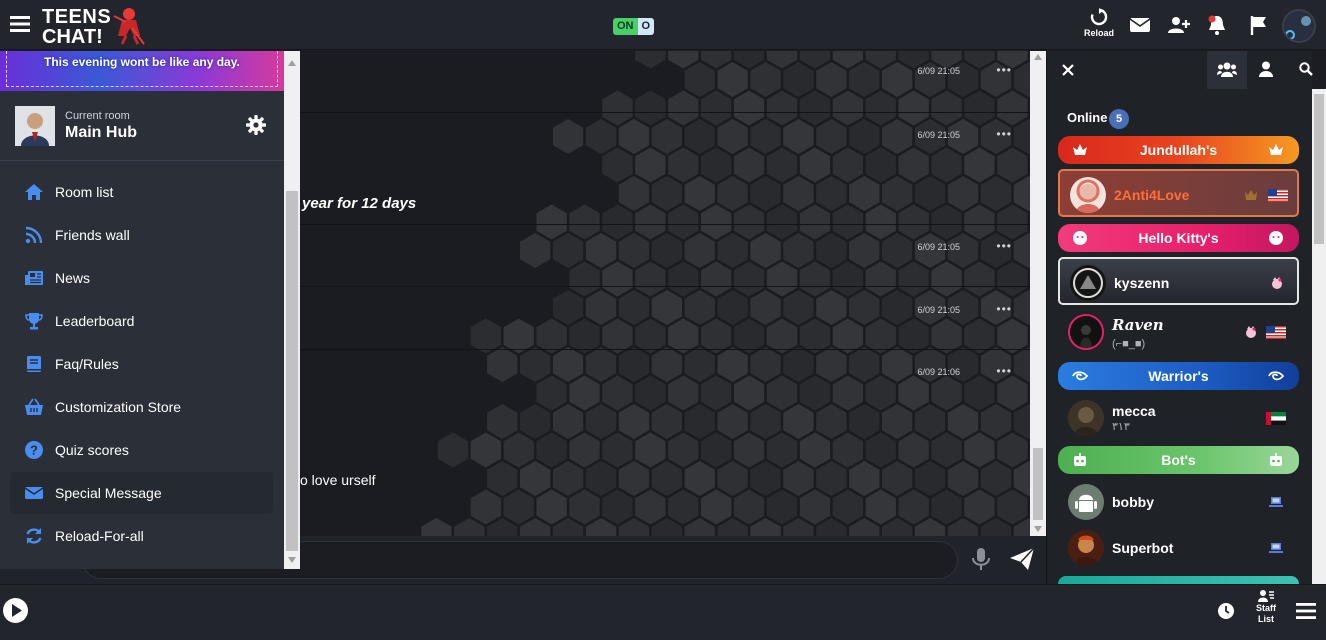 This screenshot has width=1326, height=640. Describe the element at coordinates (92, 235) in the screenshot. I see `nav-item-label: Friends wall` at that location.